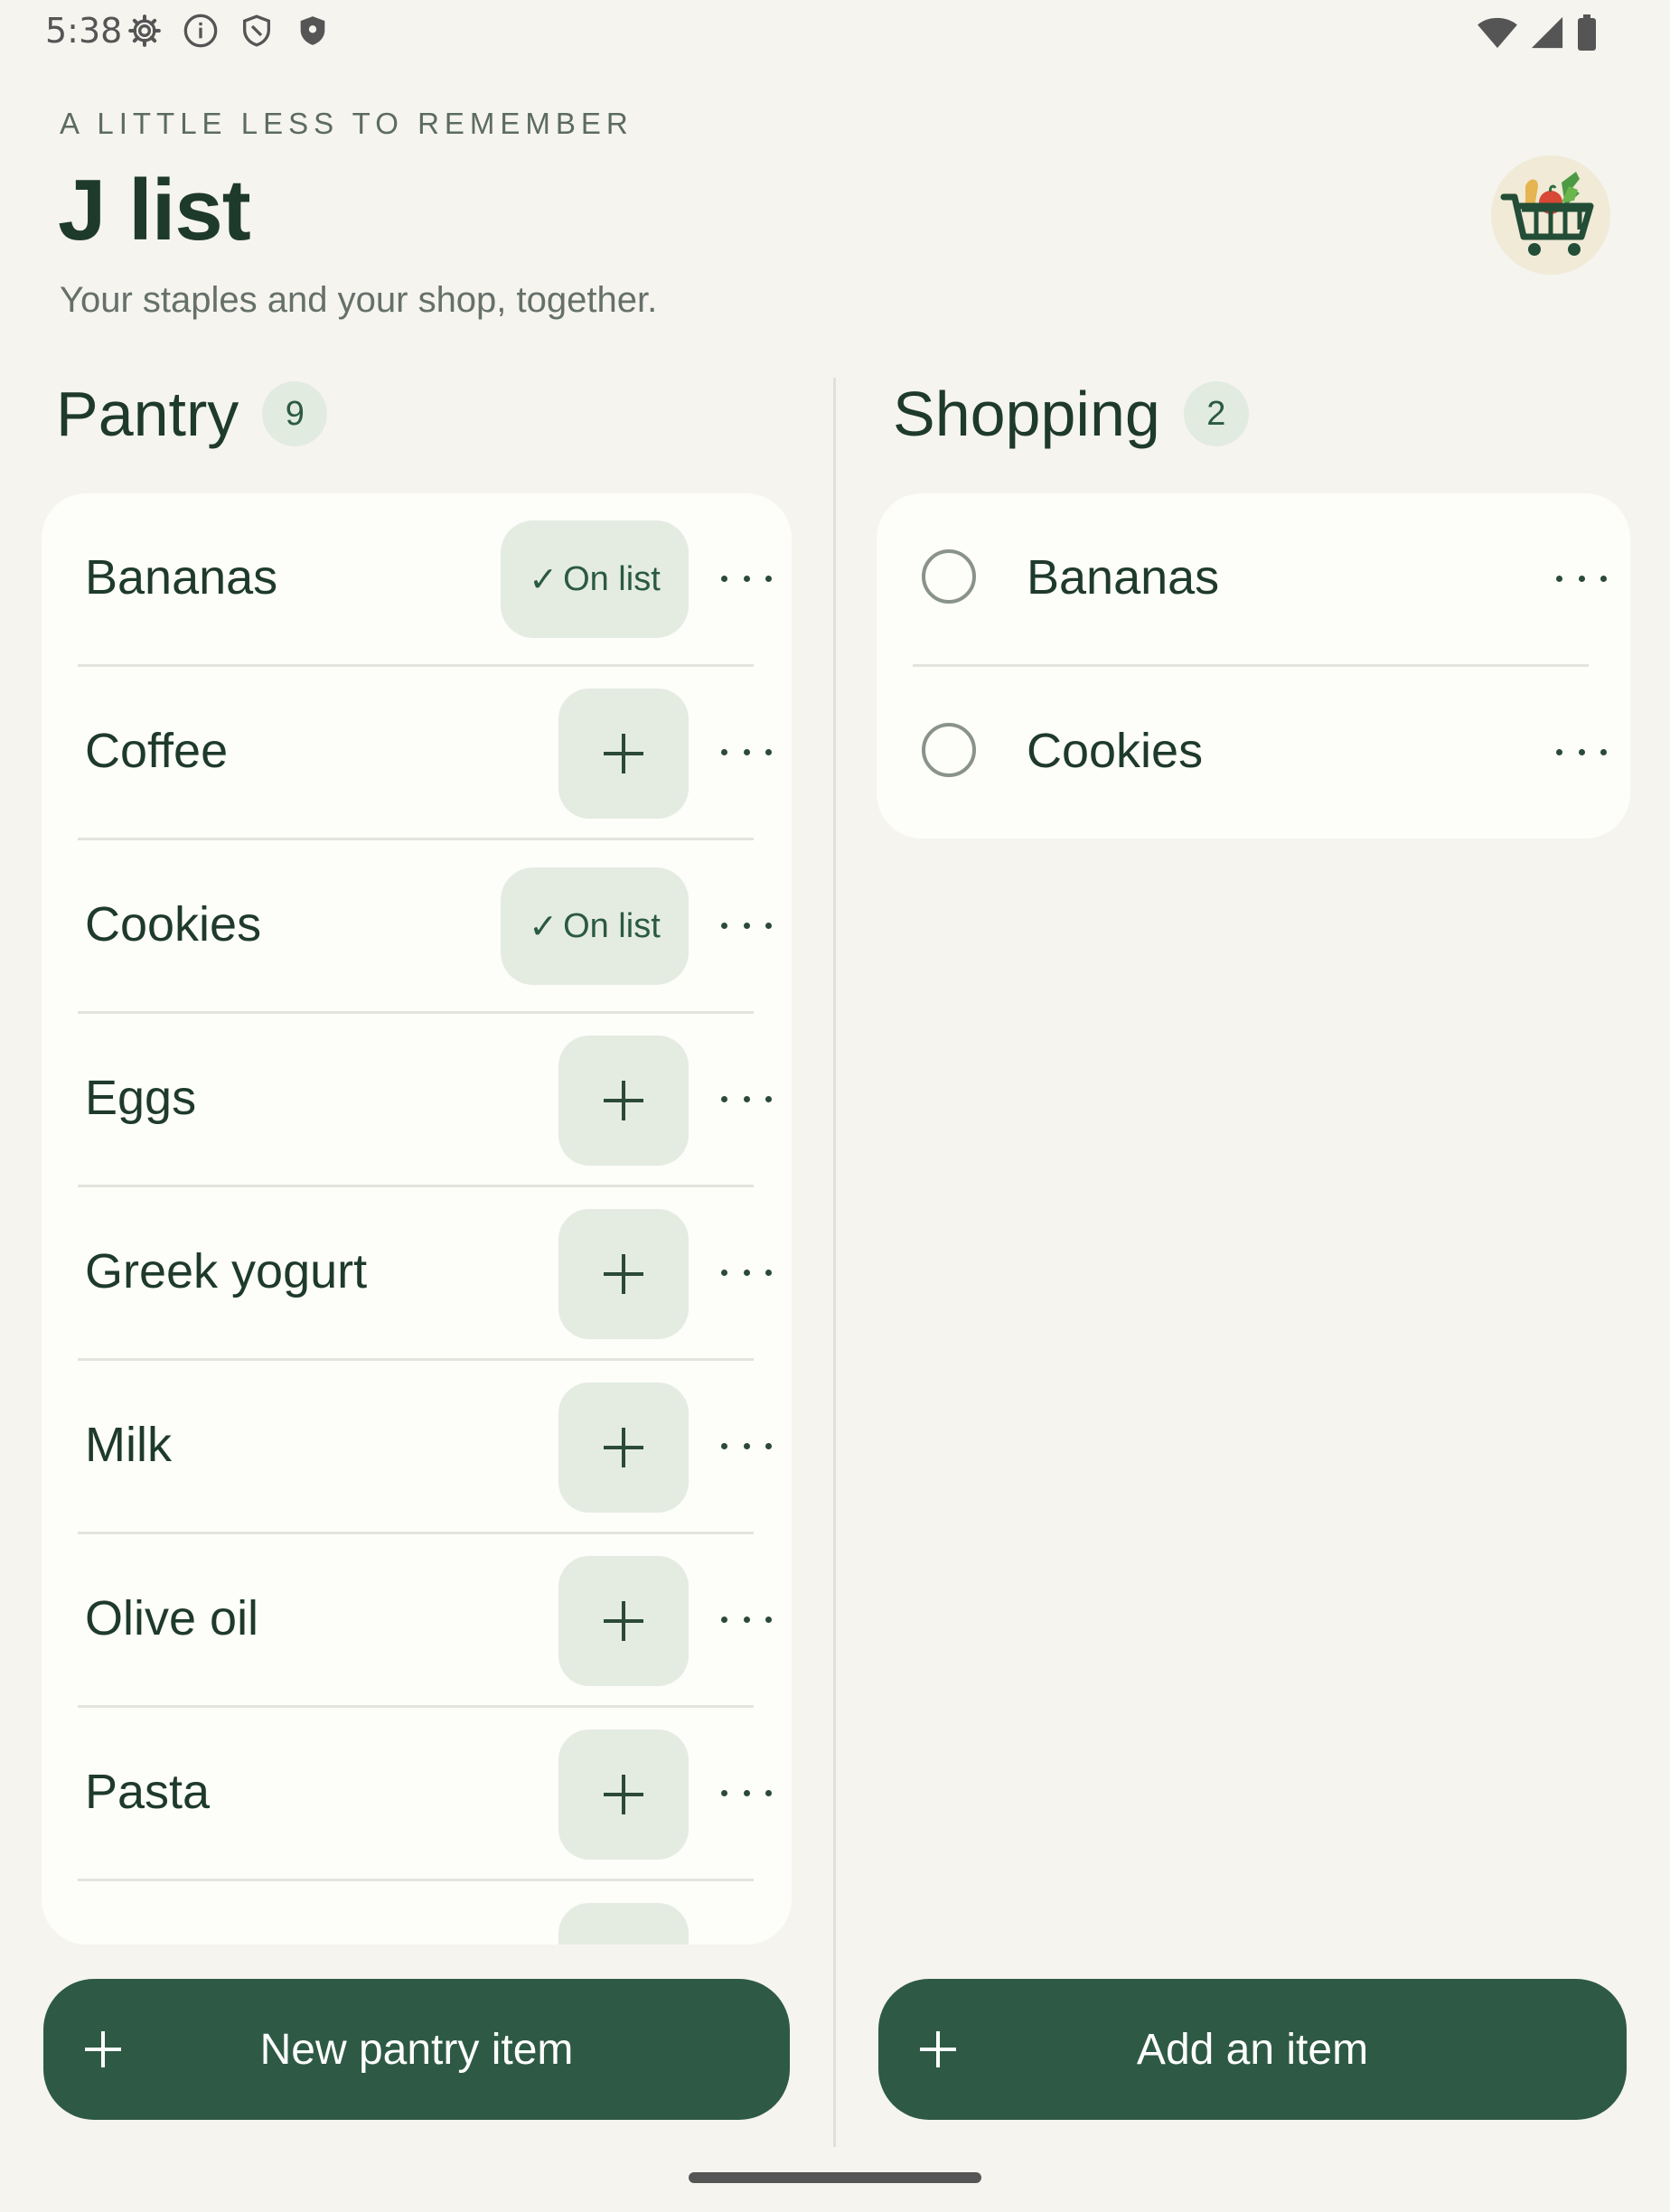 The image size is (1670, 2212). What do you see at coordinates (425, 1794) in the screenshot?
I see `pantry-item-pasta: Pasta` at bounding box center [425, 1794].